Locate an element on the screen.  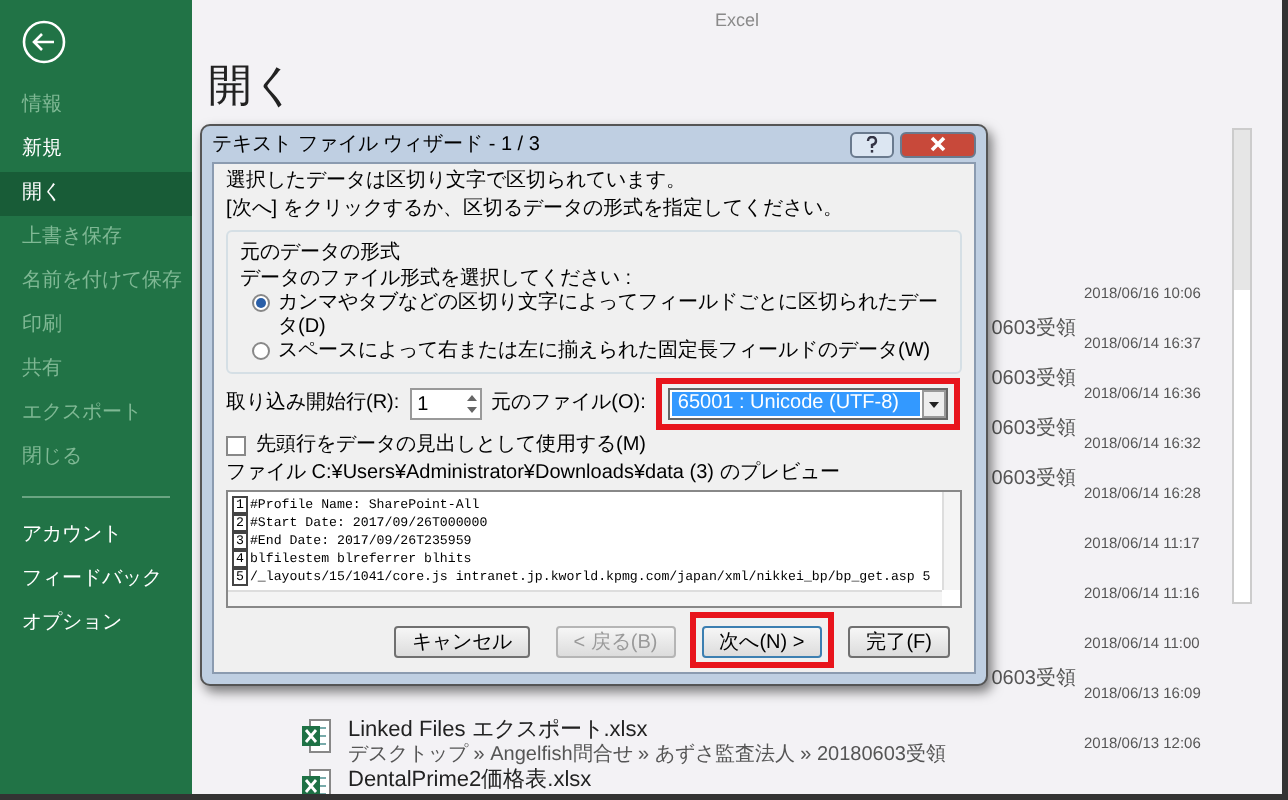
group-prompt: データのファイル形式を選択してください : is located at coordinates (437, 279).